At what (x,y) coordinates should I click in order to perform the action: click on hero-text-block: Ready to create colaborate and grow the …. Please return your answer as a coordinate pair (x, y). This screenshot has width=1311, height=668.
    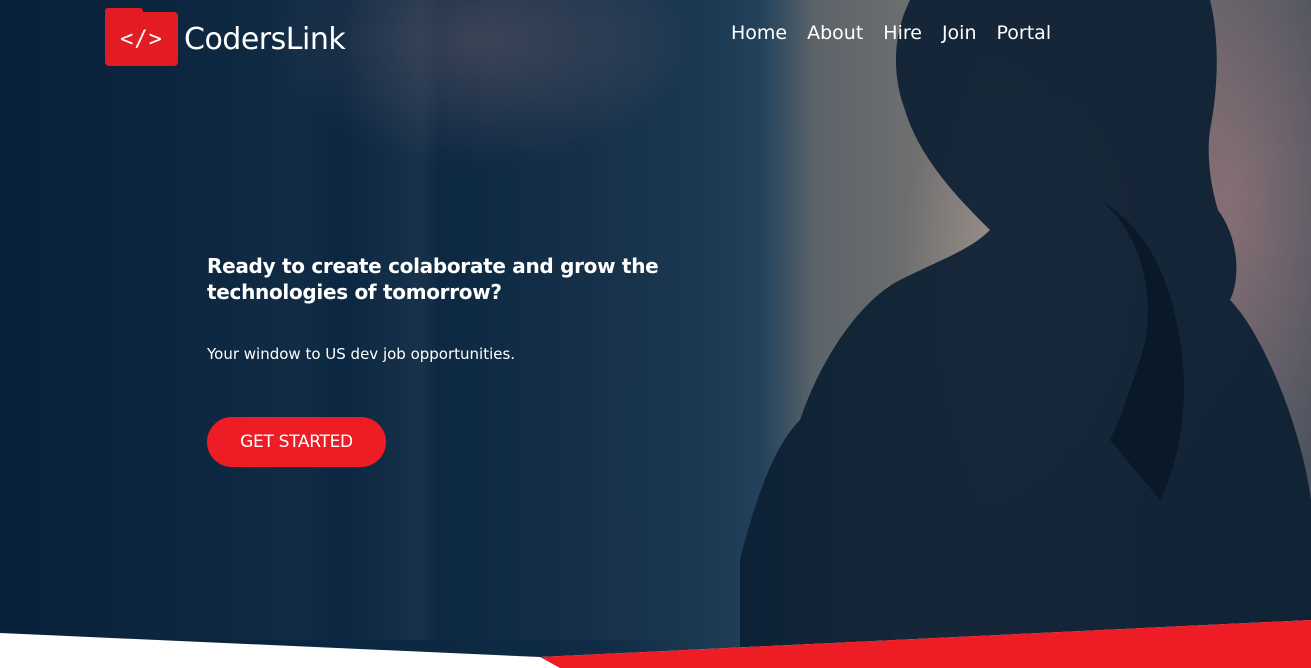
    Looking at the image, I should click on (487, 308).